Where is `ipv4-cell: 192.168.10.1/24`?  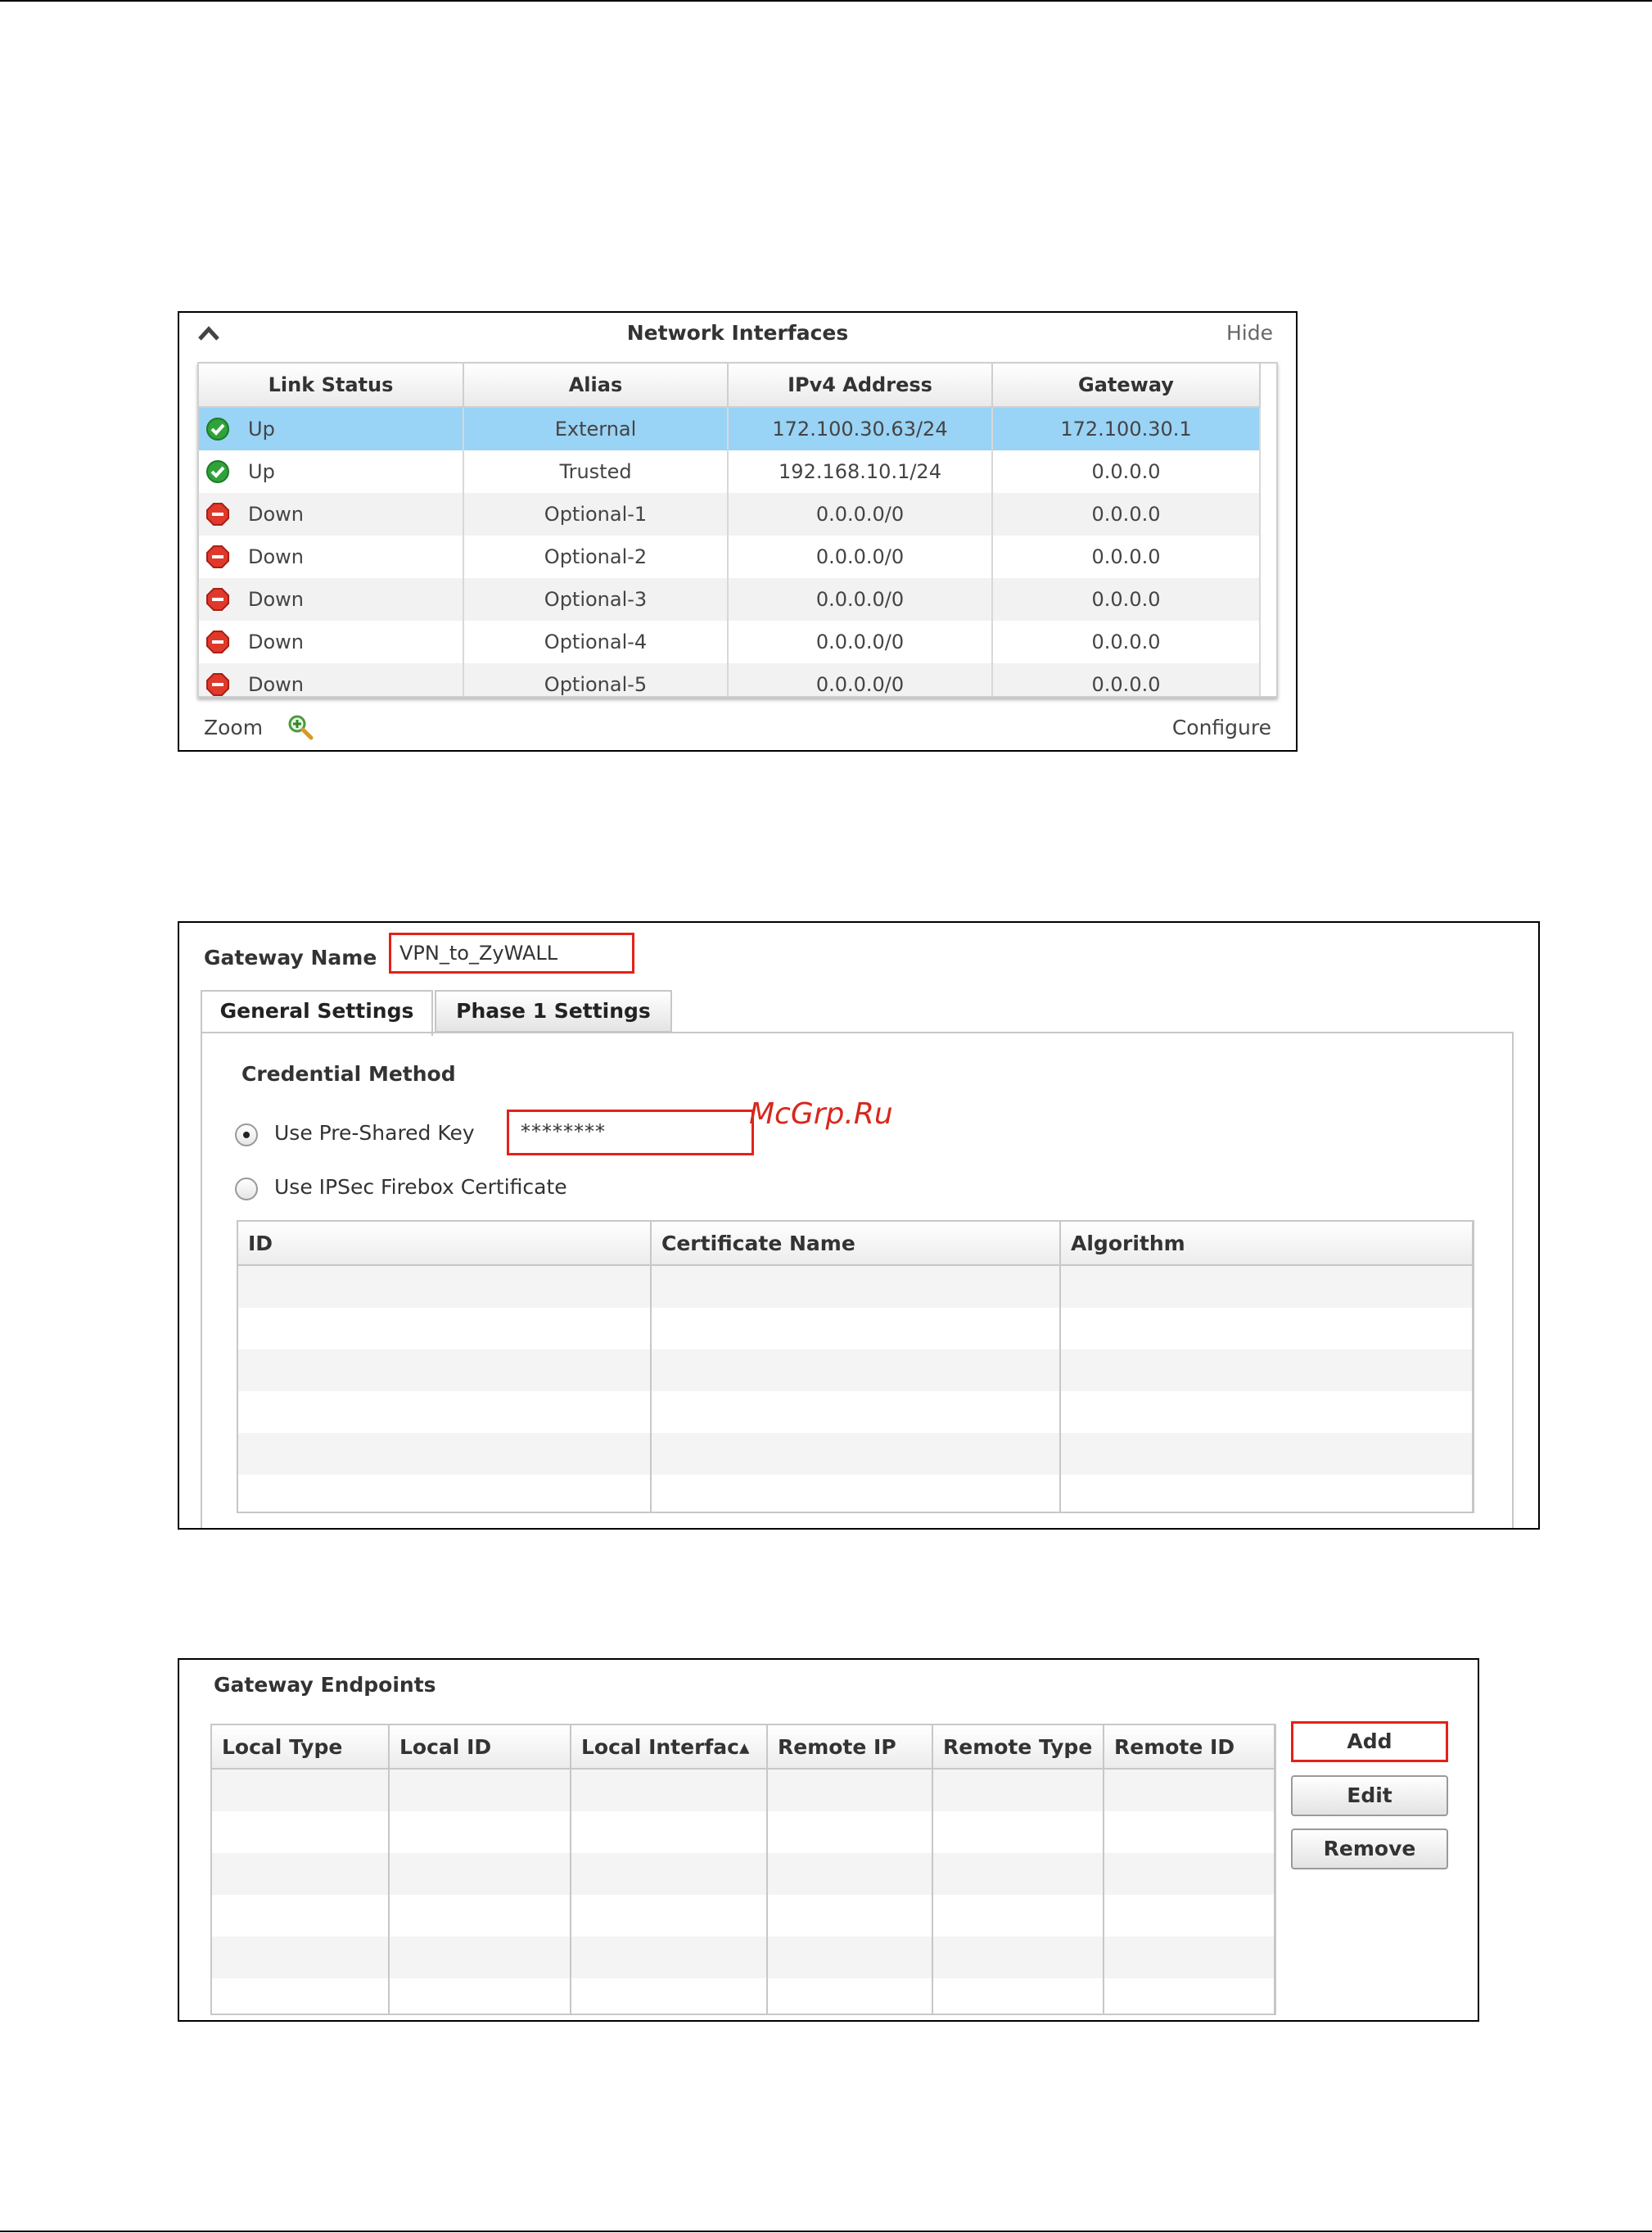 ipv4-cell: 192.168.10.1/24 is located at coordinates (860, 471).